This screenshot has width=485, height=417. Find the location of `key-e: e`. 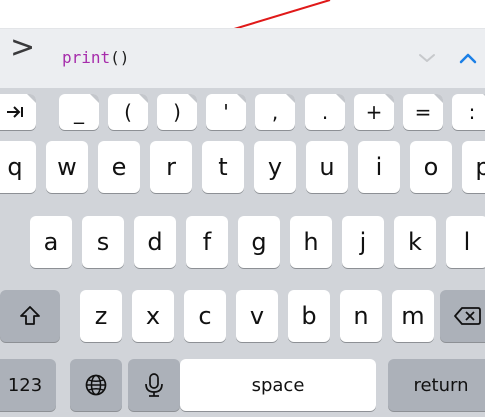

key-e: e is located at coordinates (119, 167).